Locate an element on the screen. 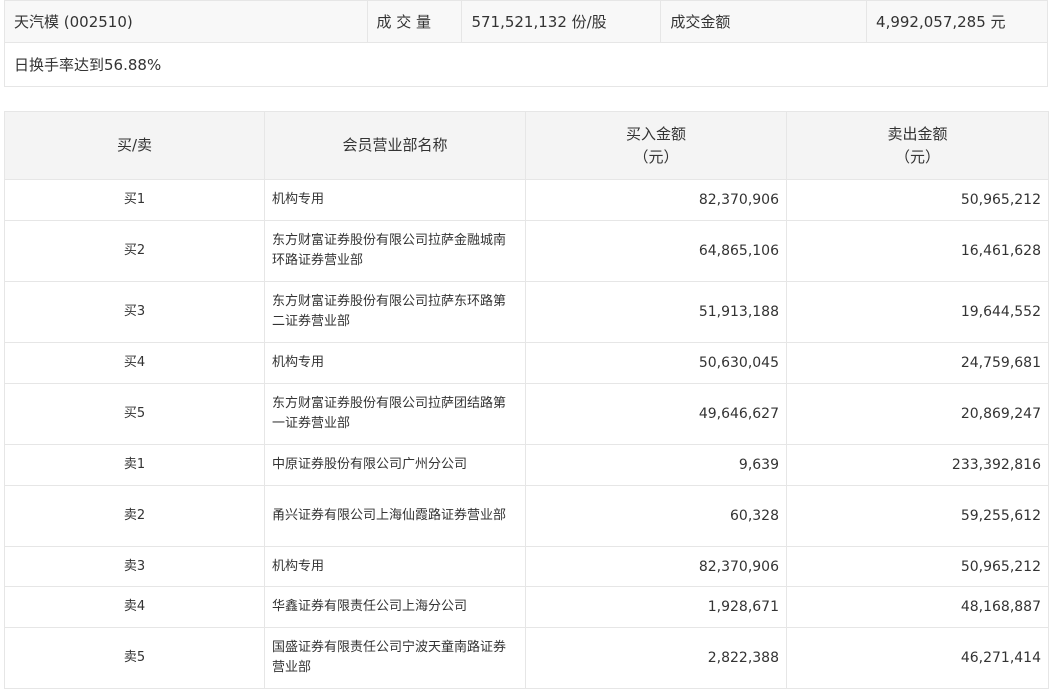  sell-amount-header: 卖出金额 （元） is located at coordinates (917, 145).